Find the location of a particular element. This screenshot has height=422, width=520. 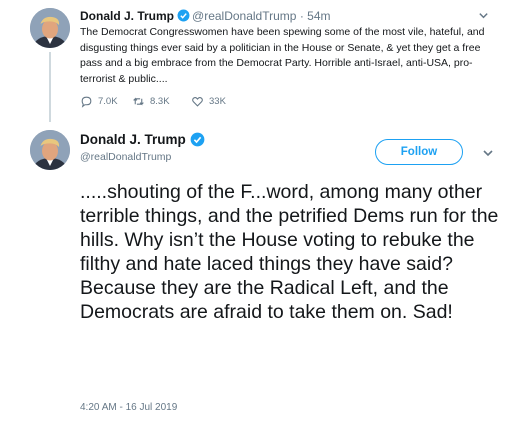

tweet-header: Donald J. Trump @realDonaldTrump · 54m is located at coordinates (280, 16).